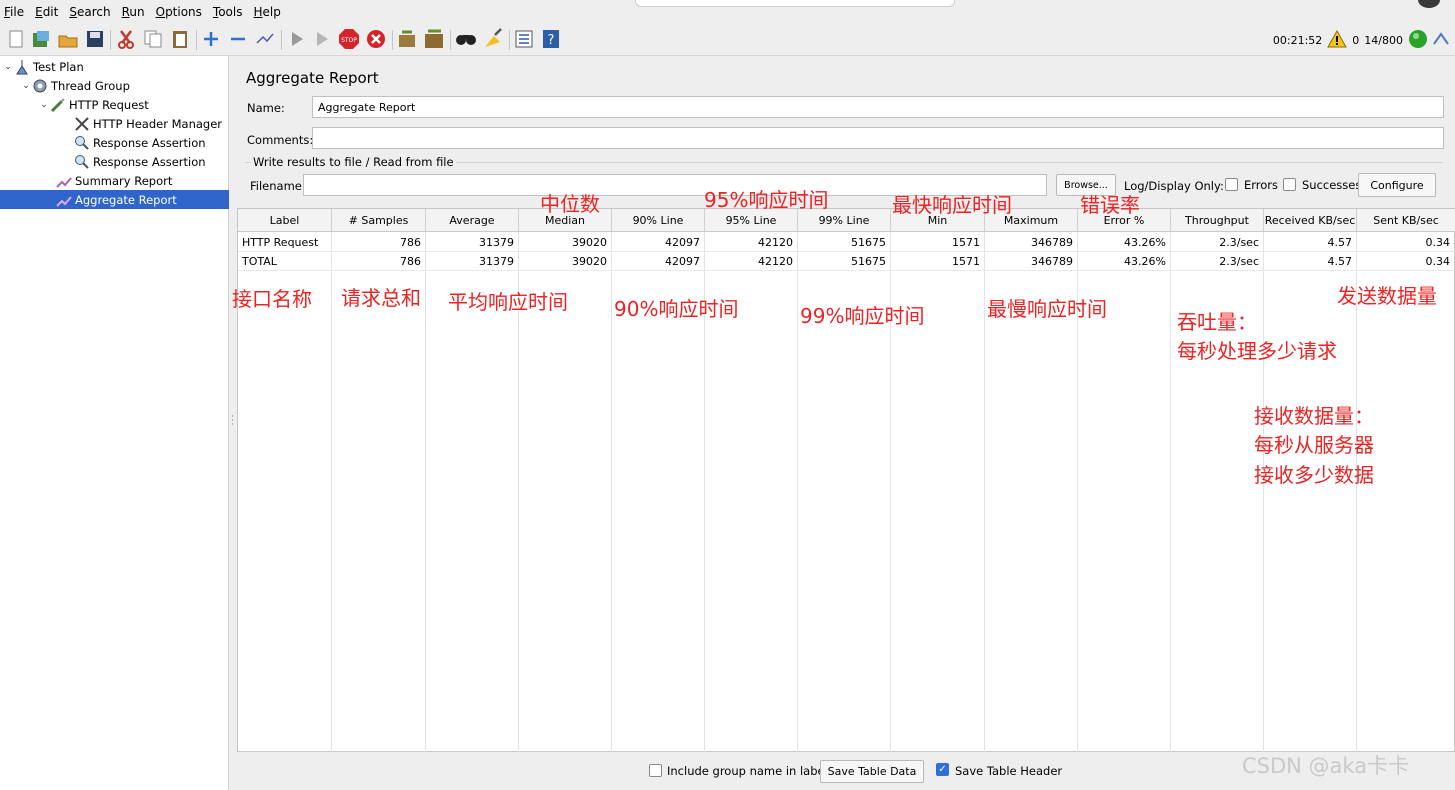  Describe the element at coordinates (1340, 261) in the screenshot. I see `table-cell: 4.57` at that location.